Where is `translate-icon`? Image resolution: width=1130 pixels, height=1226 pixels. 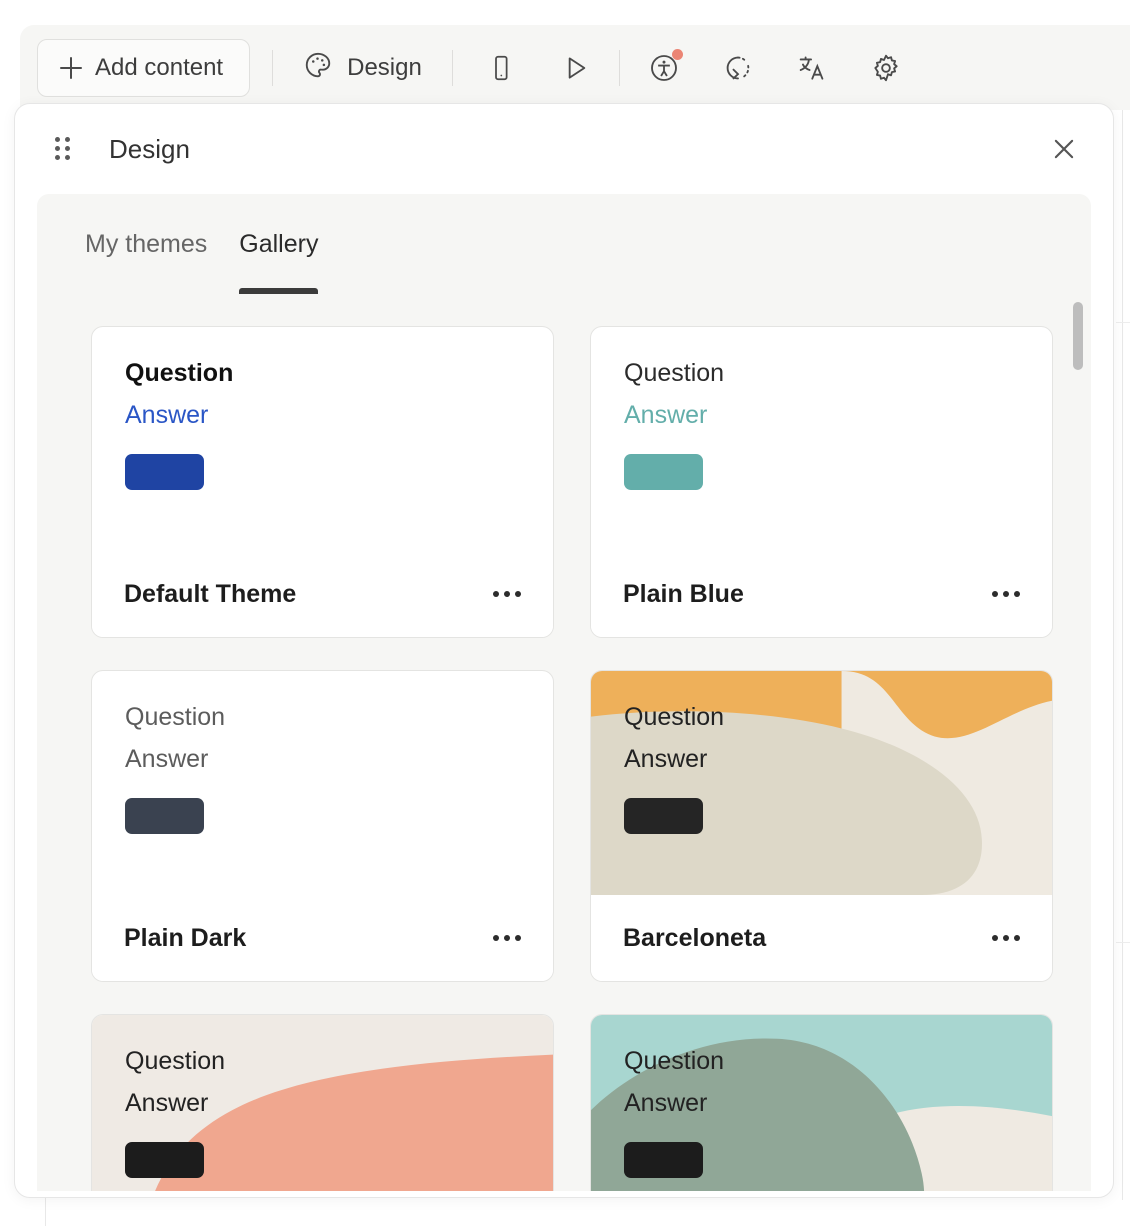
translate-icon is located at coordinates (812, 68).